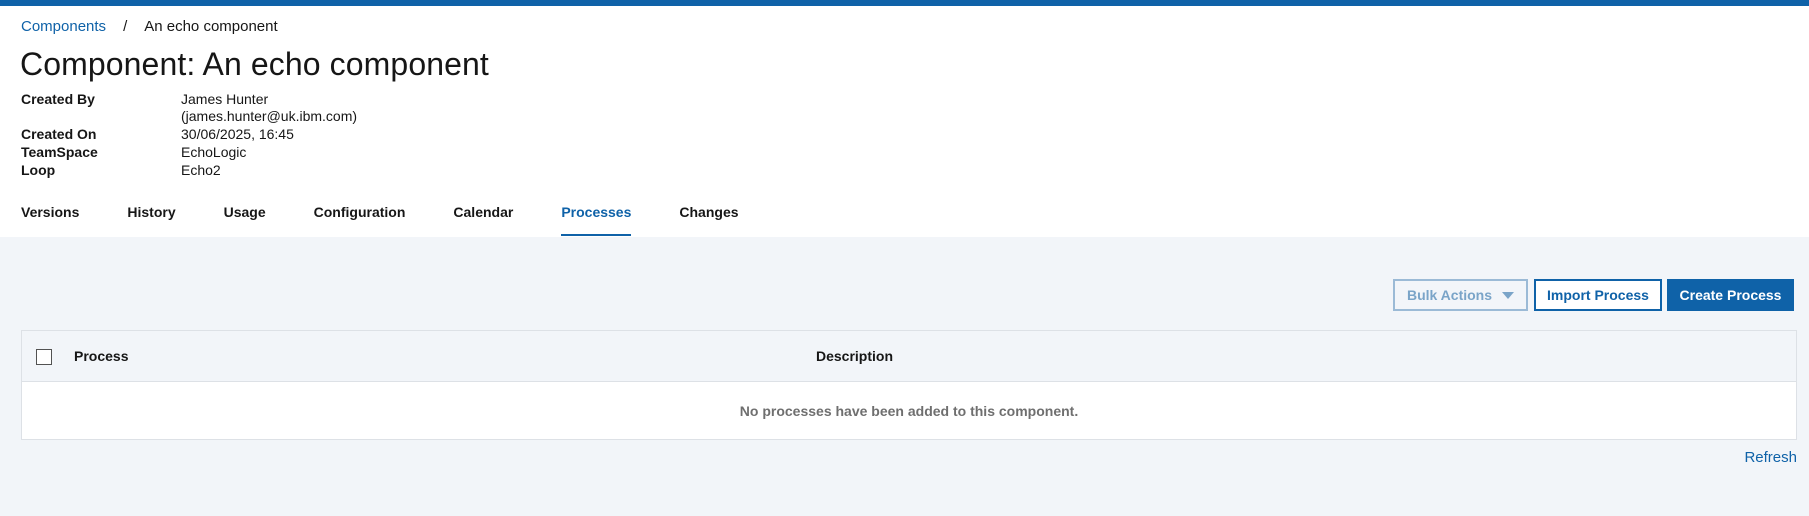 The image size is (1809, 516). I want to click on meta-row-loop: Loop Echo2, so click(189, 171).